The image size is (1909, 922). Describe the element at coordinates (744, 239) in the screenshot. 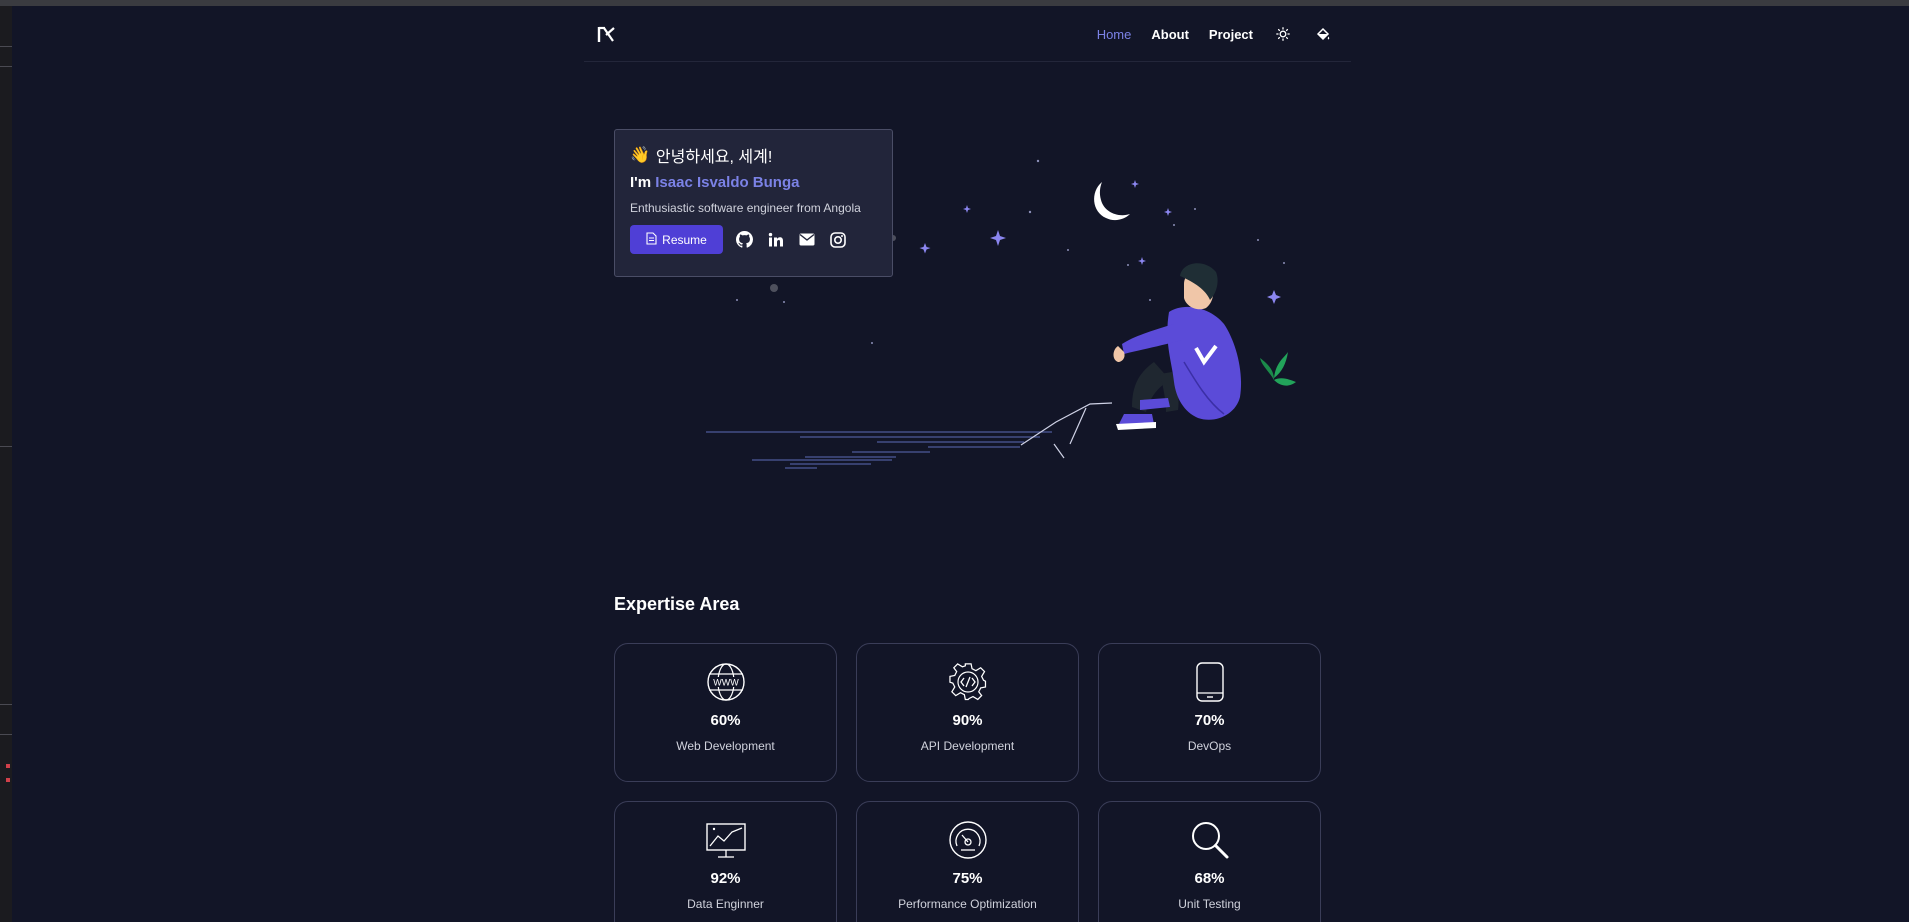

I see `github-icon` at that location.